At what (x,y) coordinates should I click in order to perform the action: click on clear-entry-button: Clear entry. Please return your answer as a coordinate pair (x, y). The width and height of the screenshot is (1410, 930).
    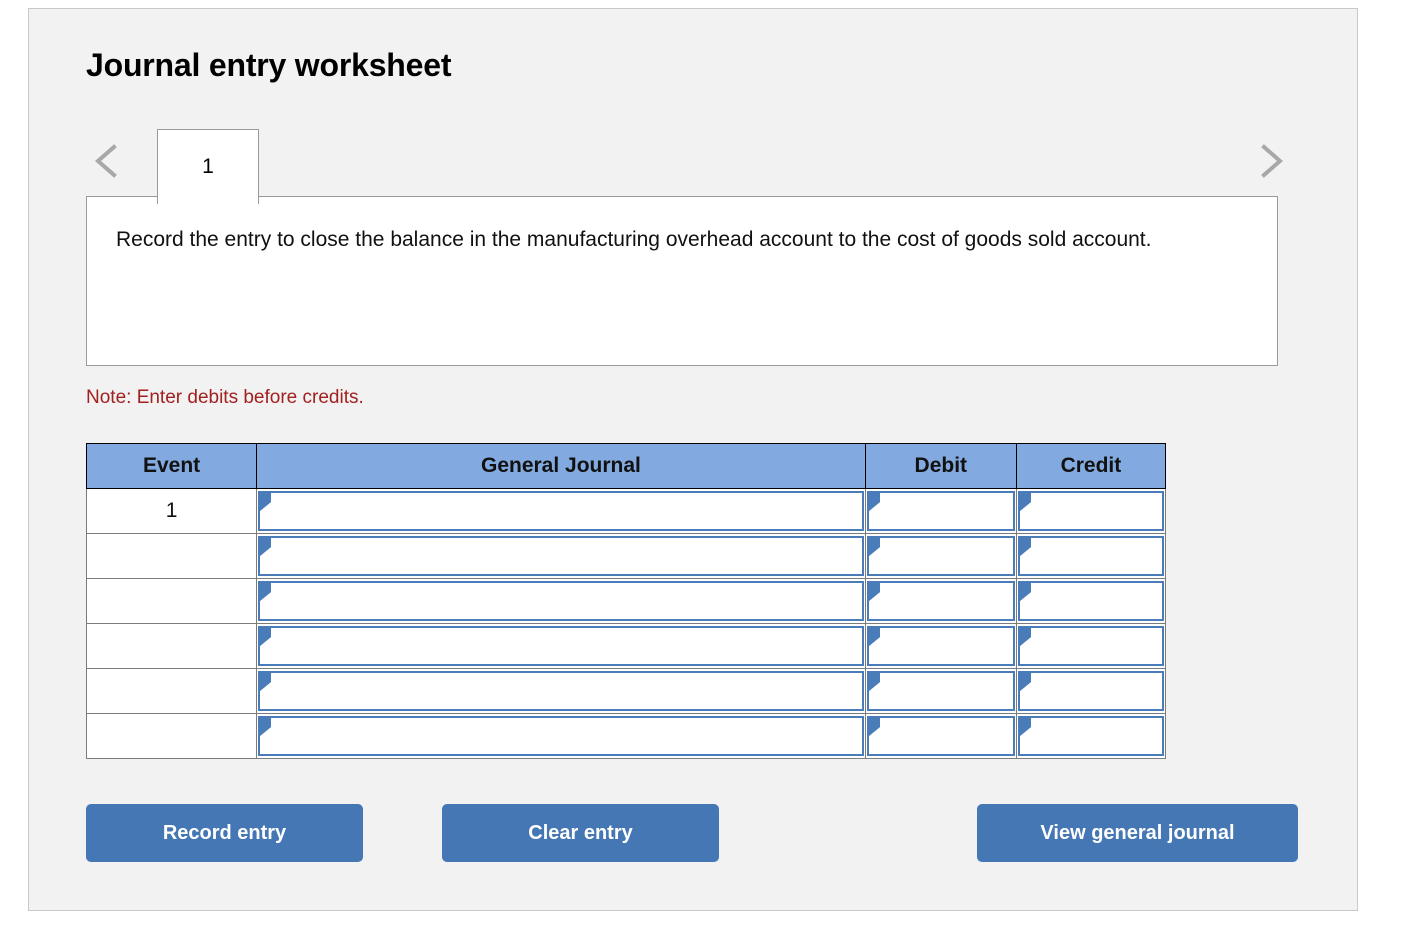
    Looking at the image, I should click on (580, 833).